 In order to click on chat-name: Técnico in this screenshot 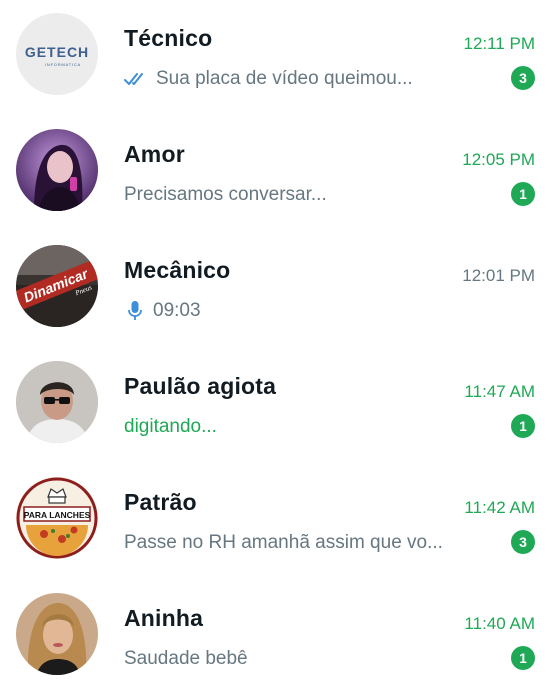, I will do `click(168, 38)`.